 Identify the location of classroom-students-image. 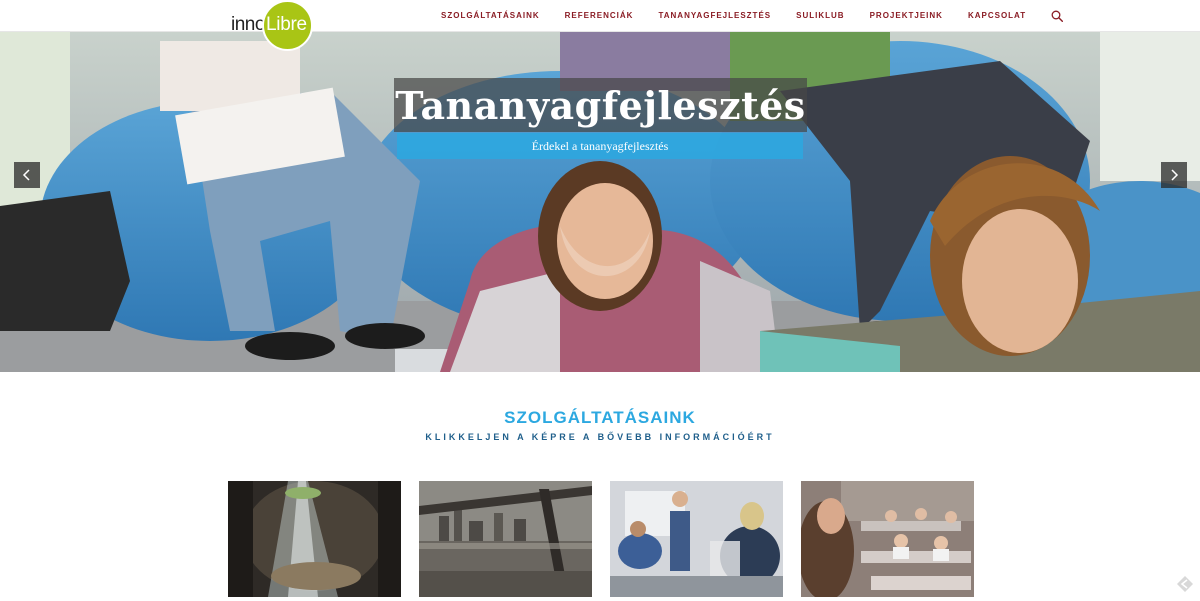
(887, 539).